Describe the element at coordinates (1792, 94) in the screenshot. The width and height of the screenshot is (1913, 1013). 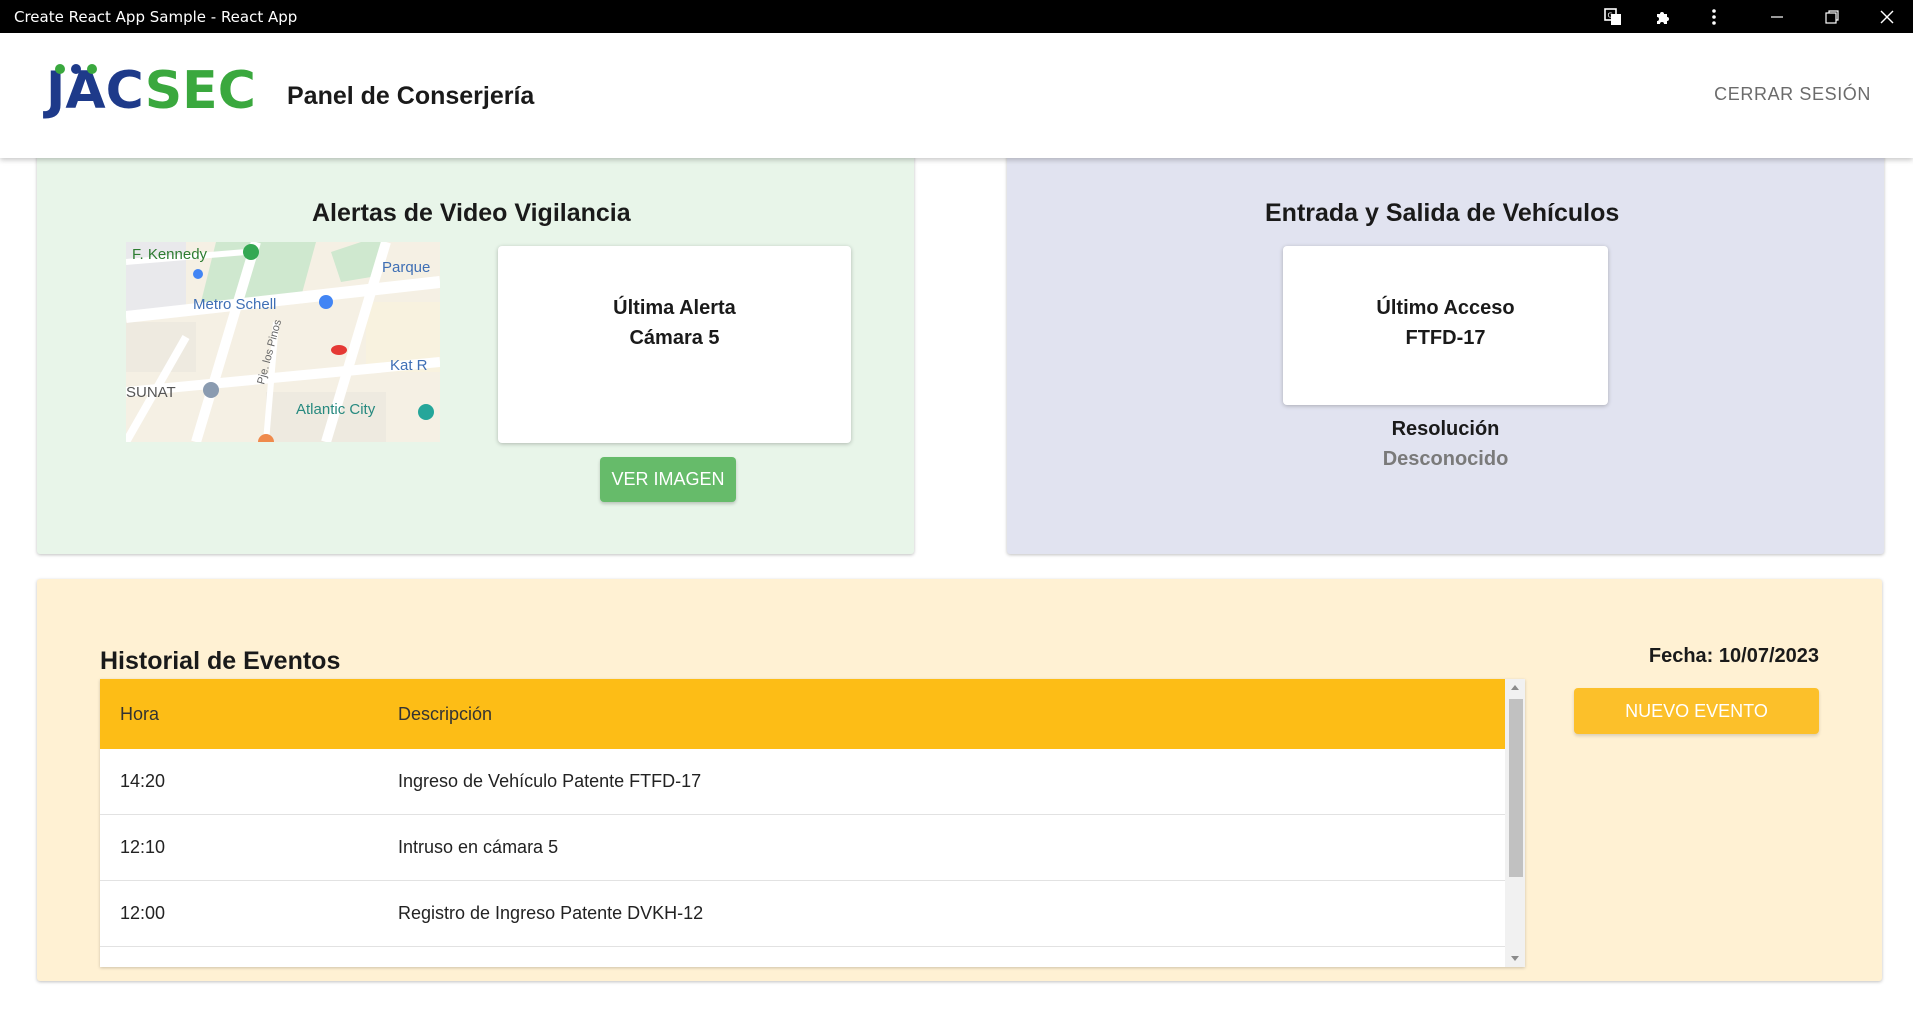
I see `logout-button: CERRAR SESIÓN` at that location.